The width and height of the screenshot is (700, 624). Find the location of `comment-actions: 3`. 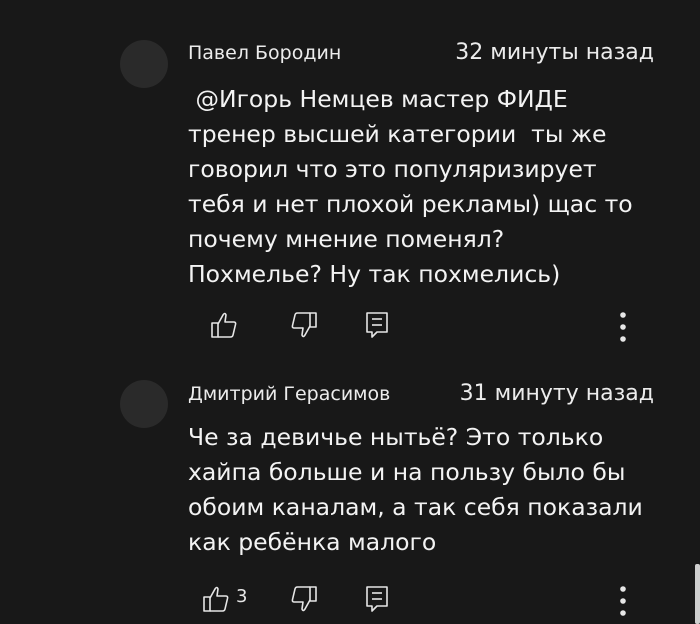

comment-actions: 3 is located at coordinates (444, 601).